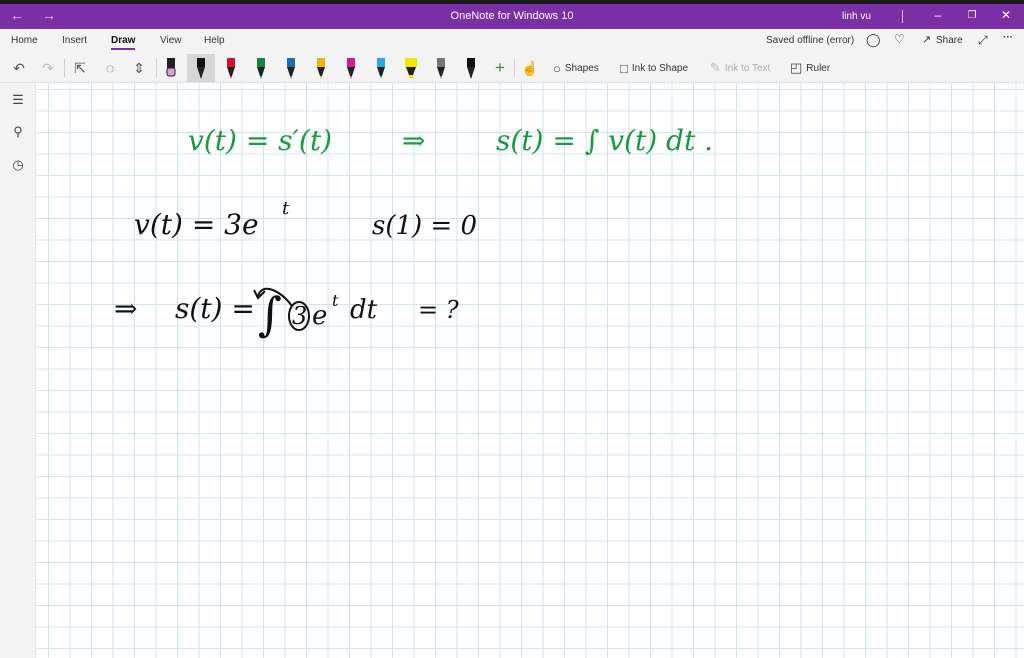 The height and width of the screenshot is (658, 1024). I want to click on tab-help: Help, so click(214, 40).